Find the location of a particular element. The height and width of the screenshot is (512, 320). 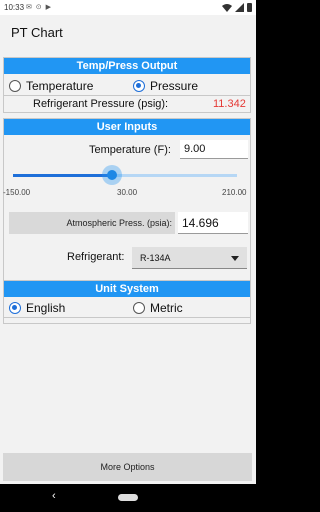

radio-pressure: Pressure is located at coordinates (165, 86).